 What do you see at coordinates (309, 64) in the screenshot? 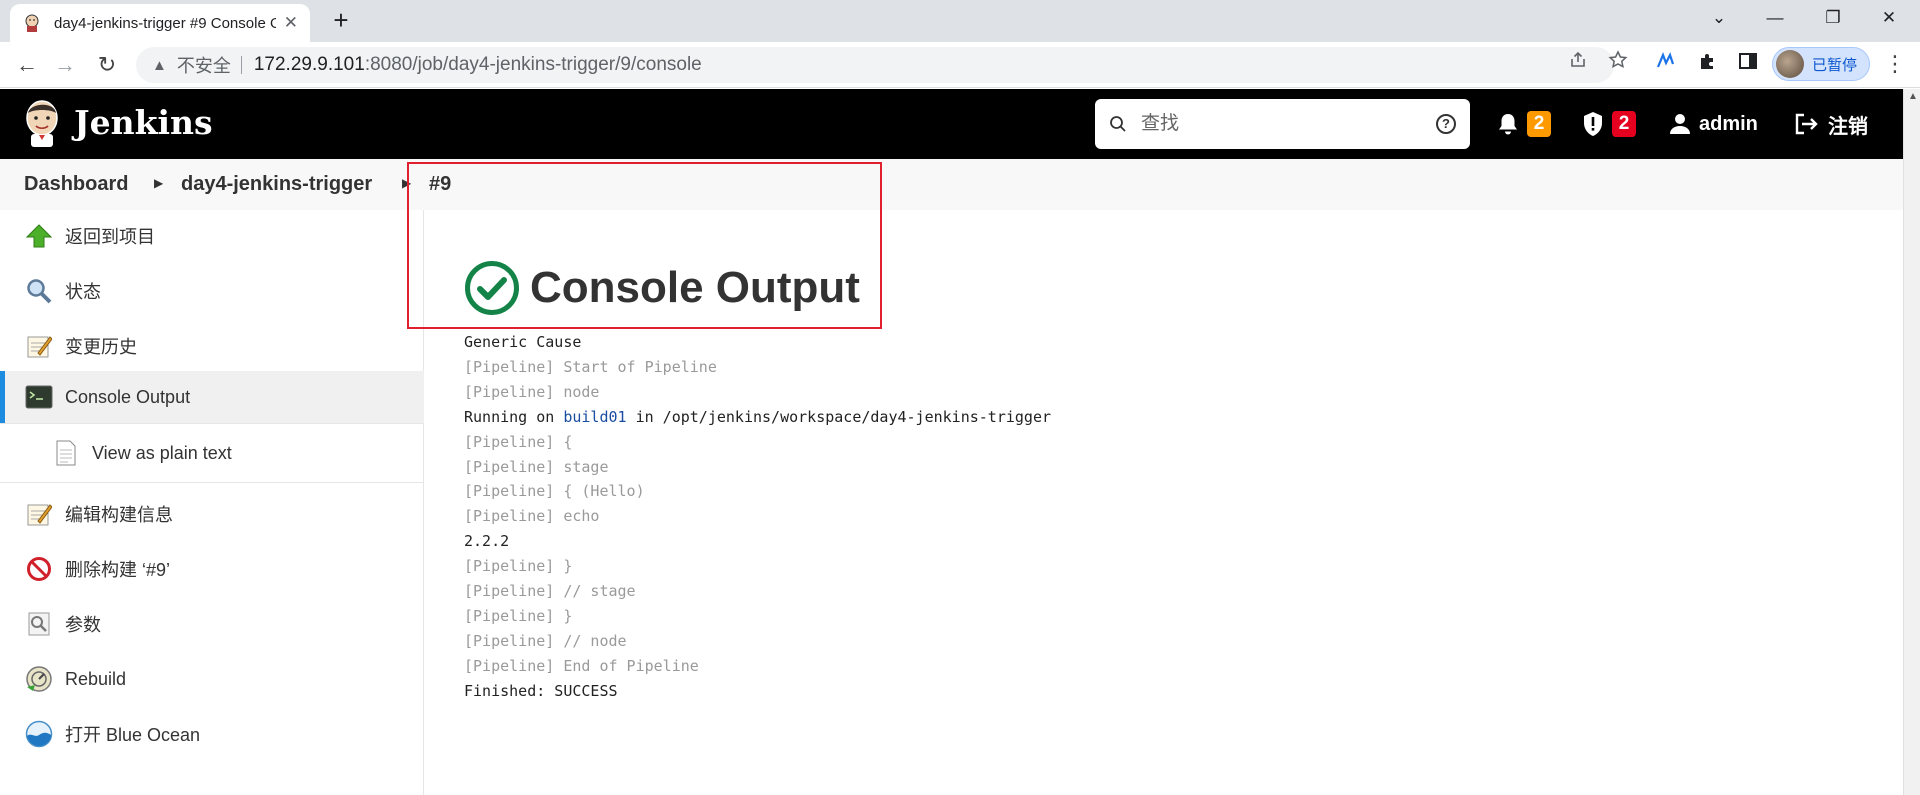
I see `url-host: 172.29.9.101` at bounding box center [309, 64].